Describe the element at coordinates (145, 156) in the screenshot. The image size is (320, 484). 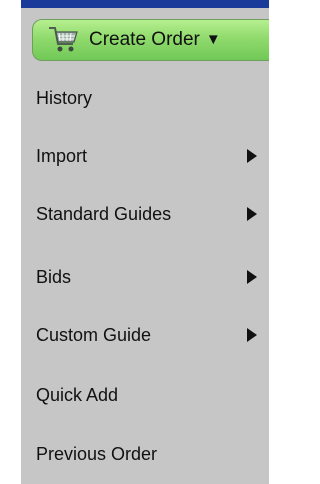
I see `menu-item-import: Import` at that location.